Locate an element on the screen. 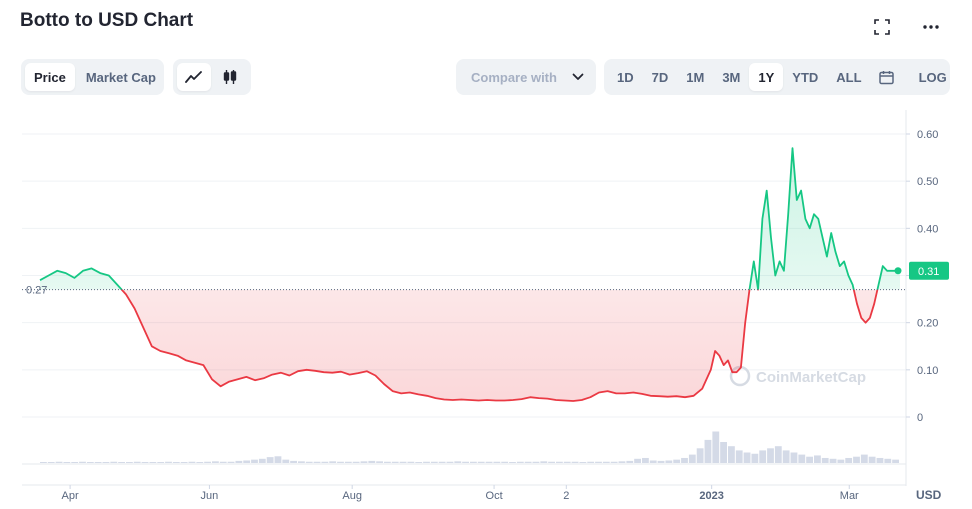 The height and width of the screenshot is (509, 972). last-price-dot is located at coordinates (898, 271).